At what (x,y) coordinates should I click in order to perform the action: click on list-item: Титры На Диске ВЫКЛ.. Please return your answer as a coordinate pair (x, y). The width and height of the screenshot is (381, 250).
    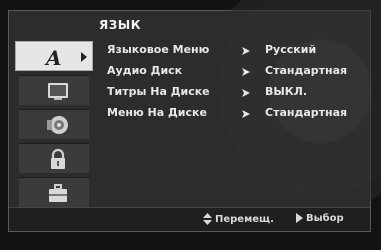
    Looking at the image, I should click on (237, 95).